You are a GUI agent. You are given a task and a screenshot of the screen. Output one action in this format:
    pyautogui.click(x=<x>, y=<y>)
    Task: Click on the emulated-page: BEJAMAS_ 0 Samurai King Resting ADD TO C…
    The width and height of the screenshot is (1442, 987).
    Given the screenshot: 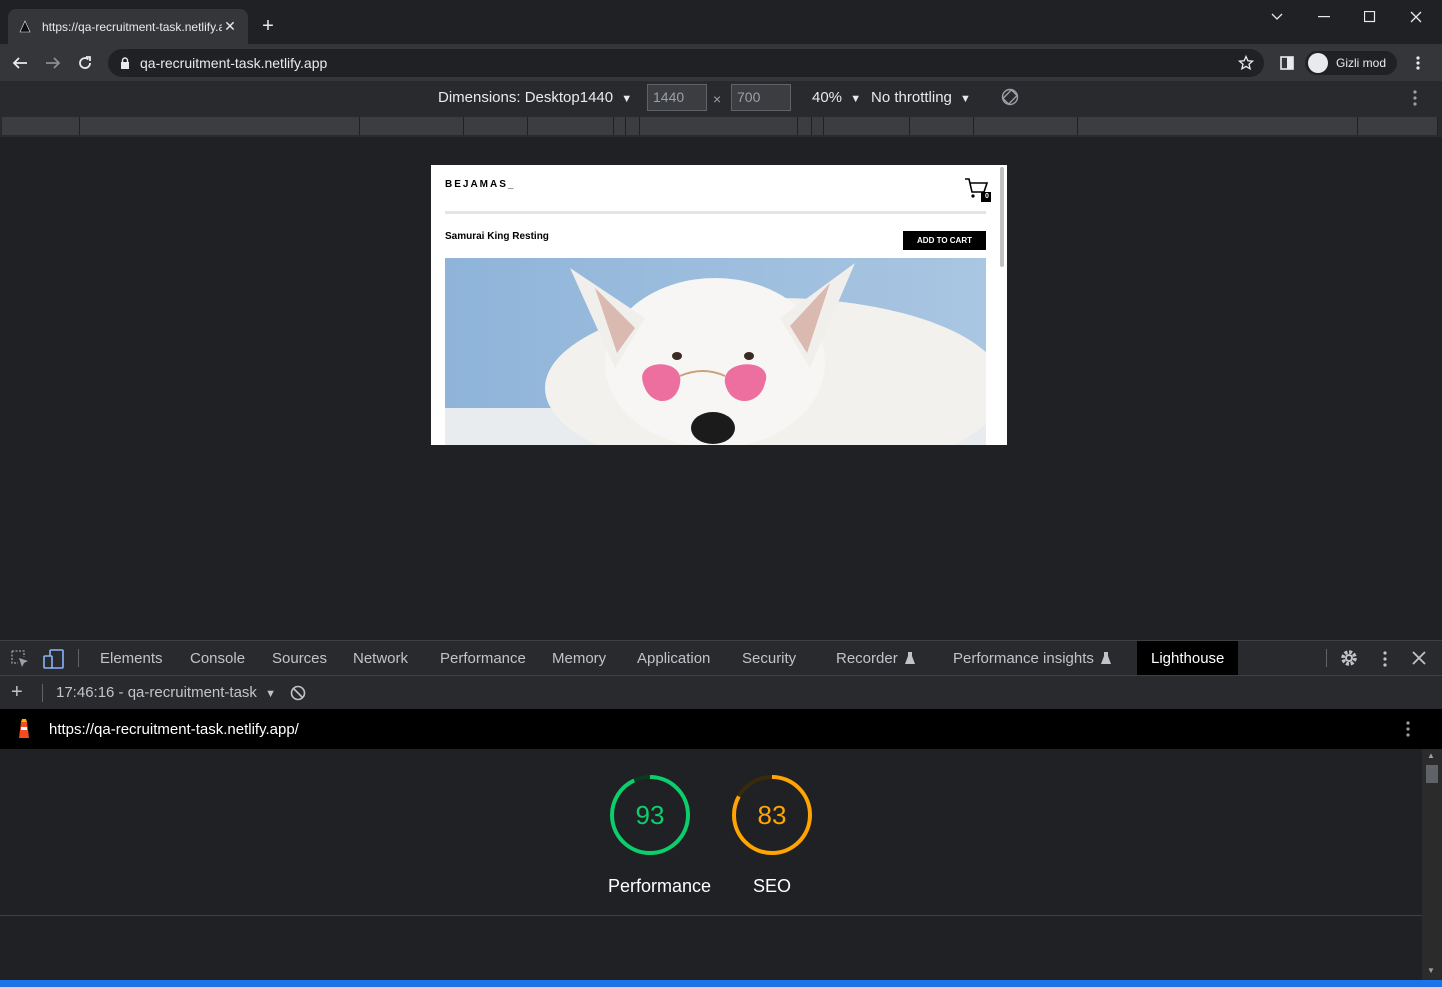 What is the action you would take?
    pyautogui.click(x=719, y=305)
    